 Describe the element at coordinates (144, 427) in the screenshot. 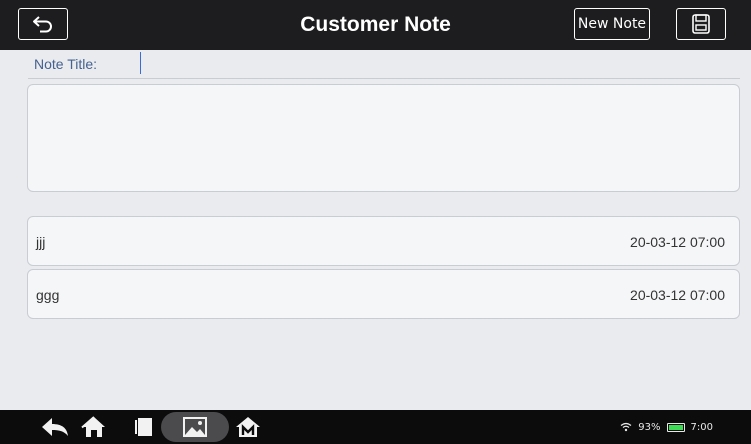

I see `recents-icon` at that location.